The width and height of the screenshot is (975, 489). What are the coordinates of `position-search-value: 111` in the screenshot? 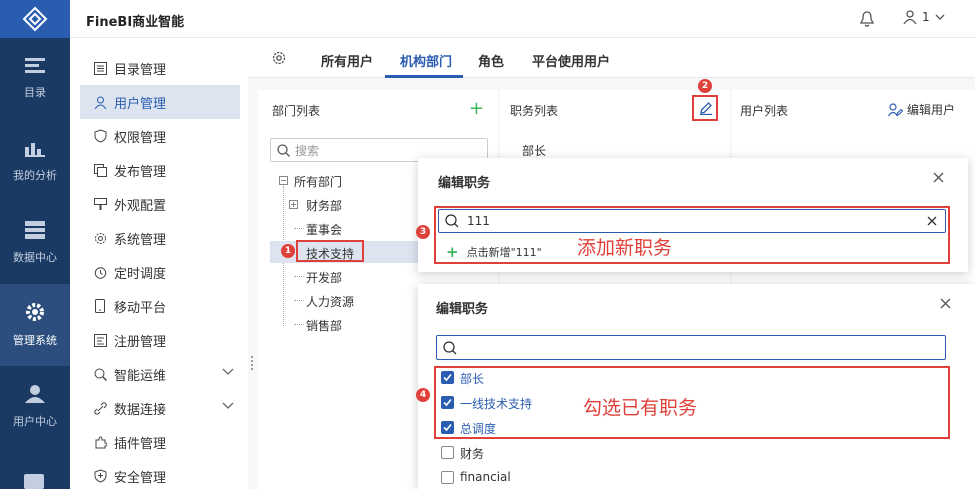 It's located at (478, 221).